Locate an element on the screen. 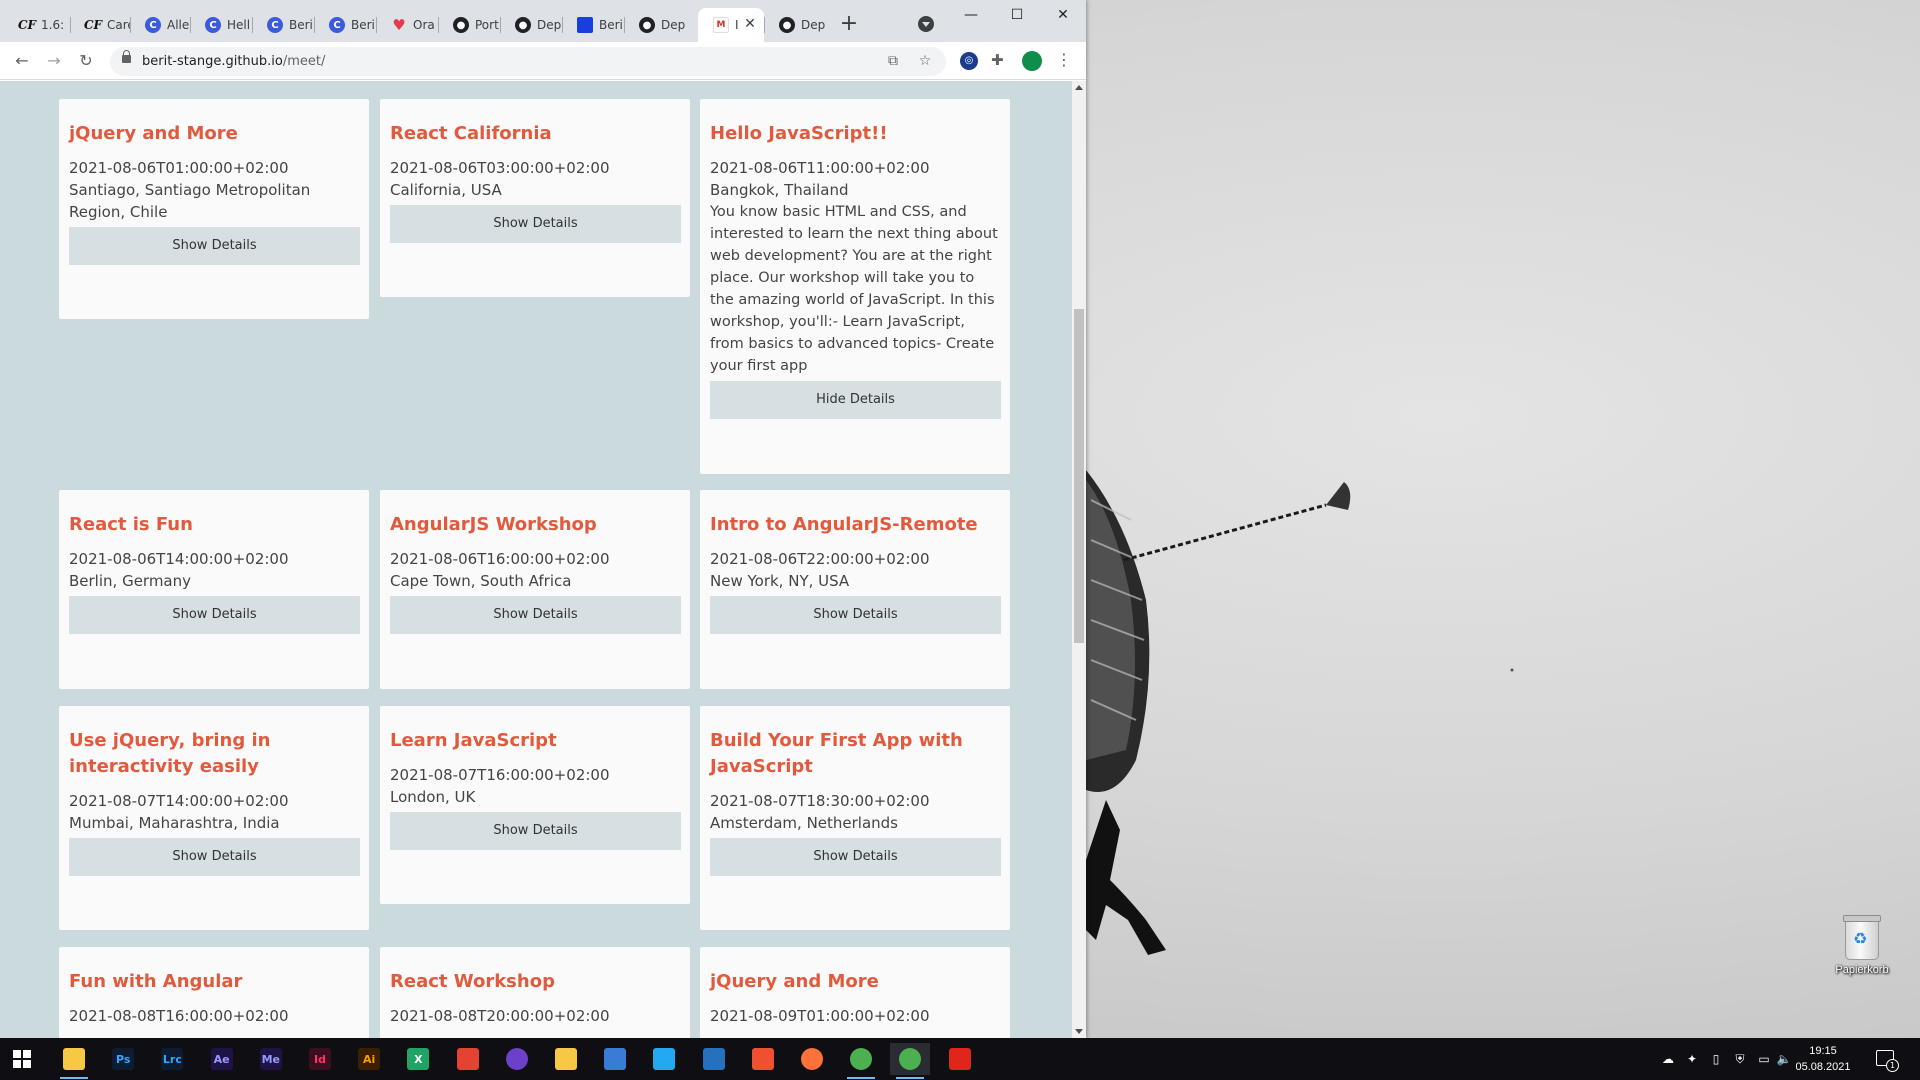 This screenshot has width=1920, height=1080. event-title: Hello JavaScript!! is located at coordinates (799, 133).